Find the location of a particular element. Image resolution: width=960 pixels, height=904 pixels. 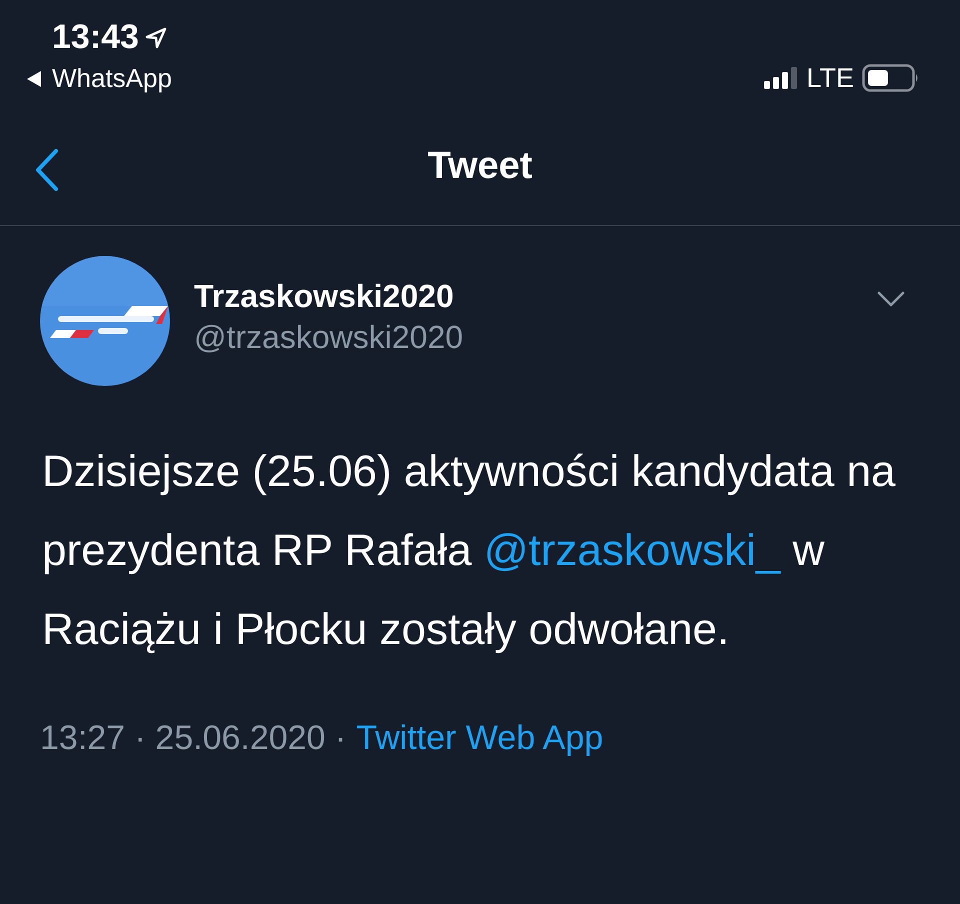

author-handle: @trzaskowski2020 is located at coordinates (523, 337).